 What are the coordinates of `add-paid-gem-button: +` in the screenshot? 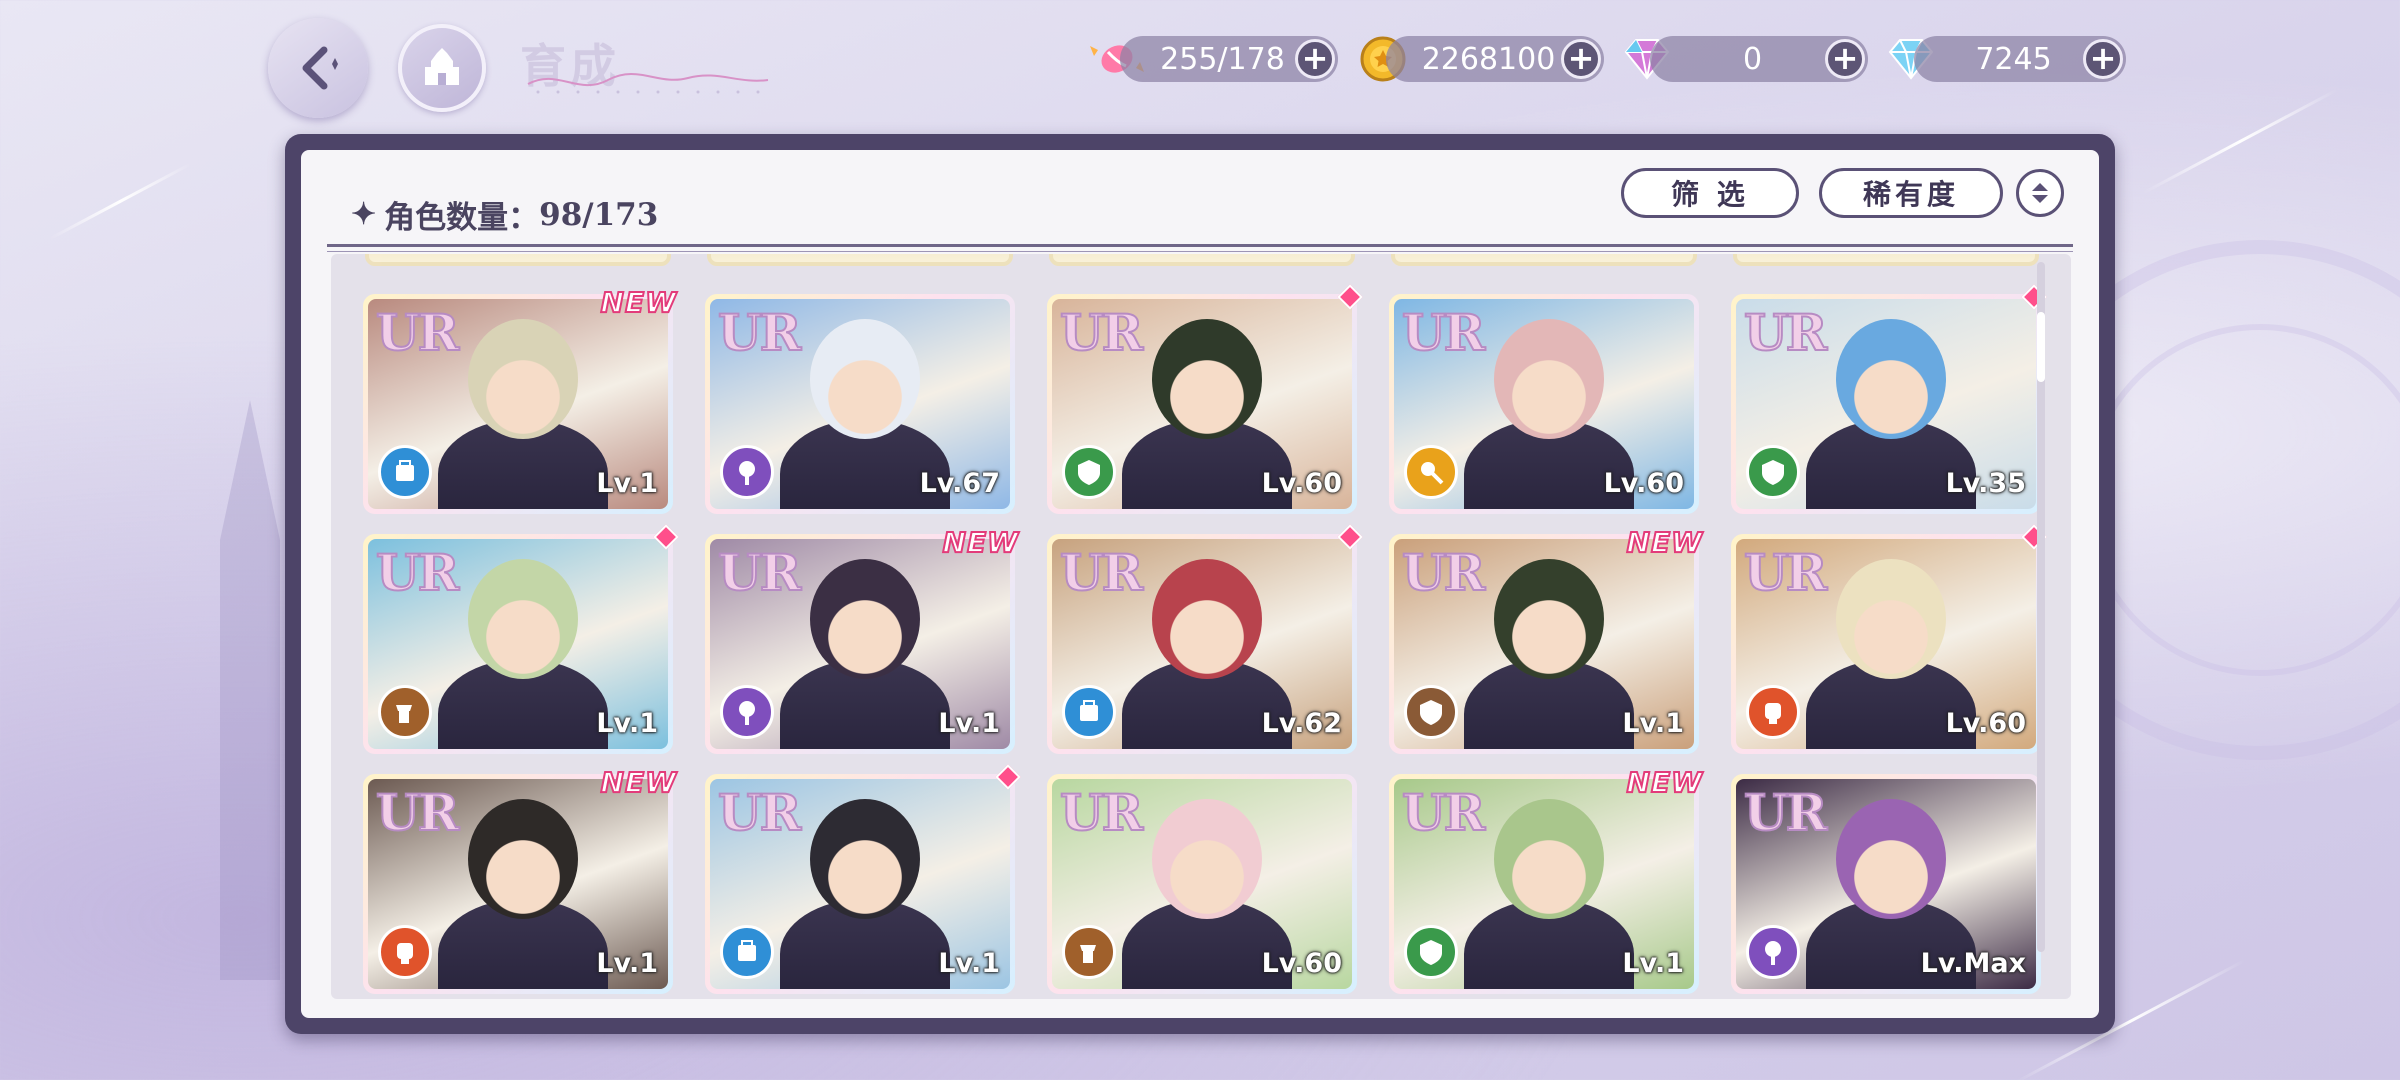 It's located at (1845, 59).